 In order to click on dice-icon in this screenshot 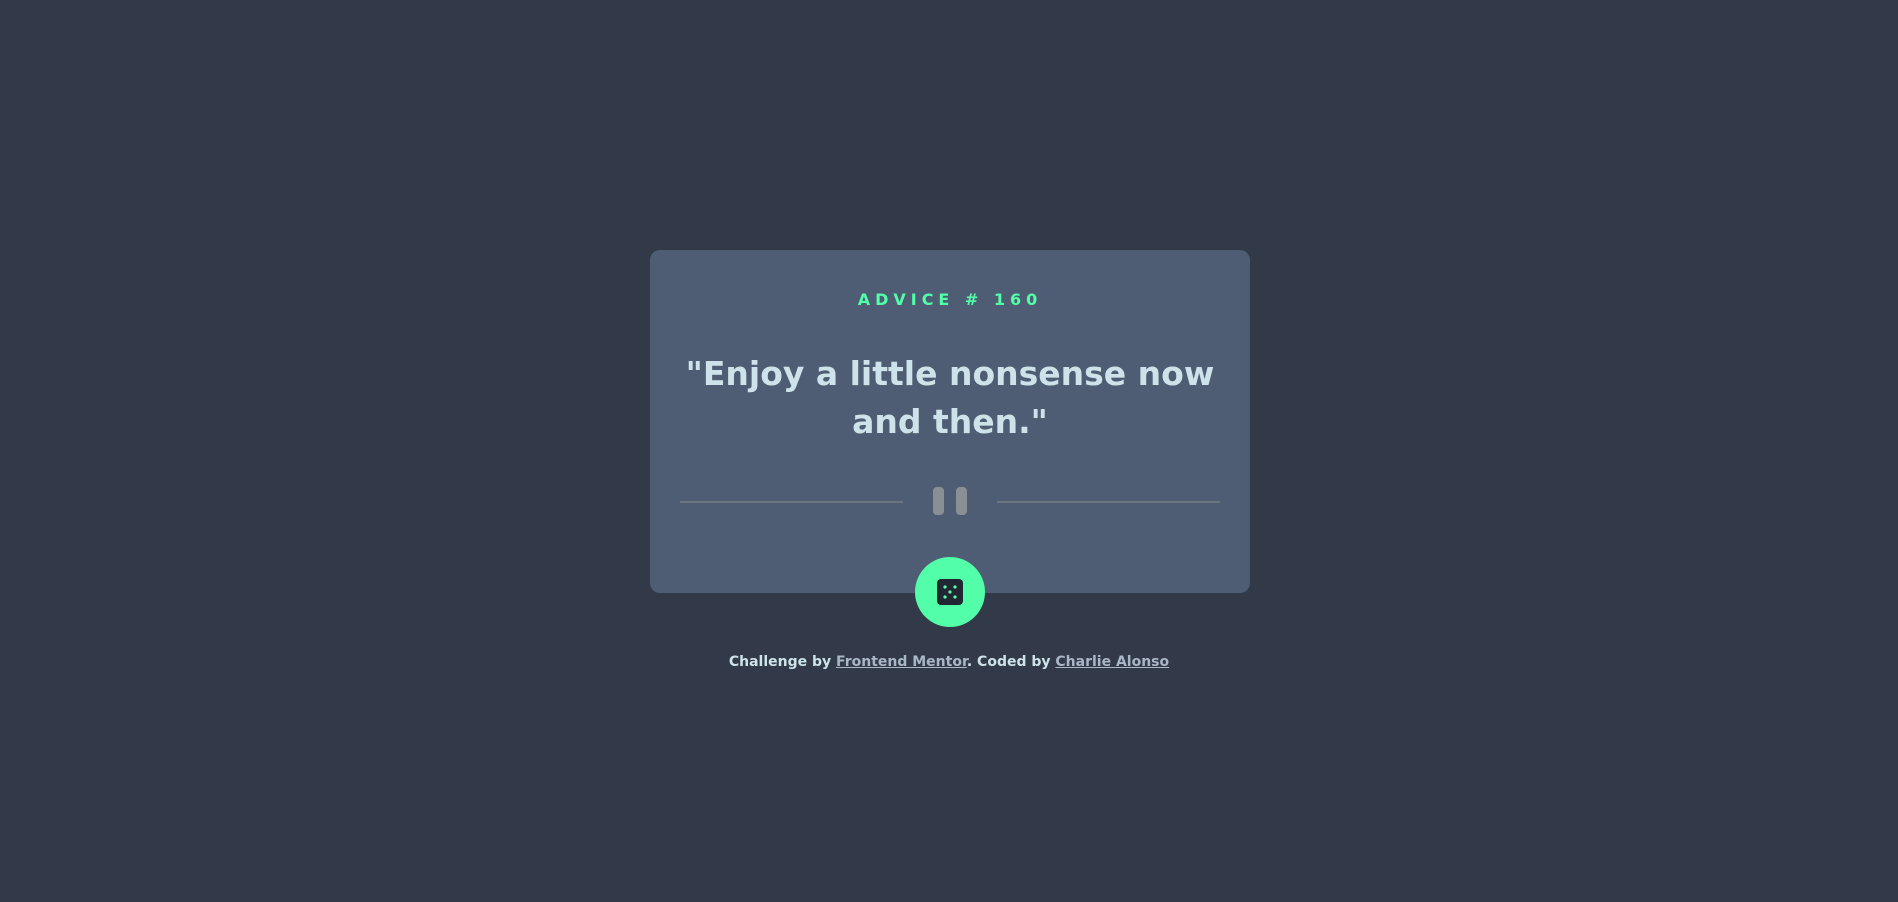, I will do `click(950, 592)`.